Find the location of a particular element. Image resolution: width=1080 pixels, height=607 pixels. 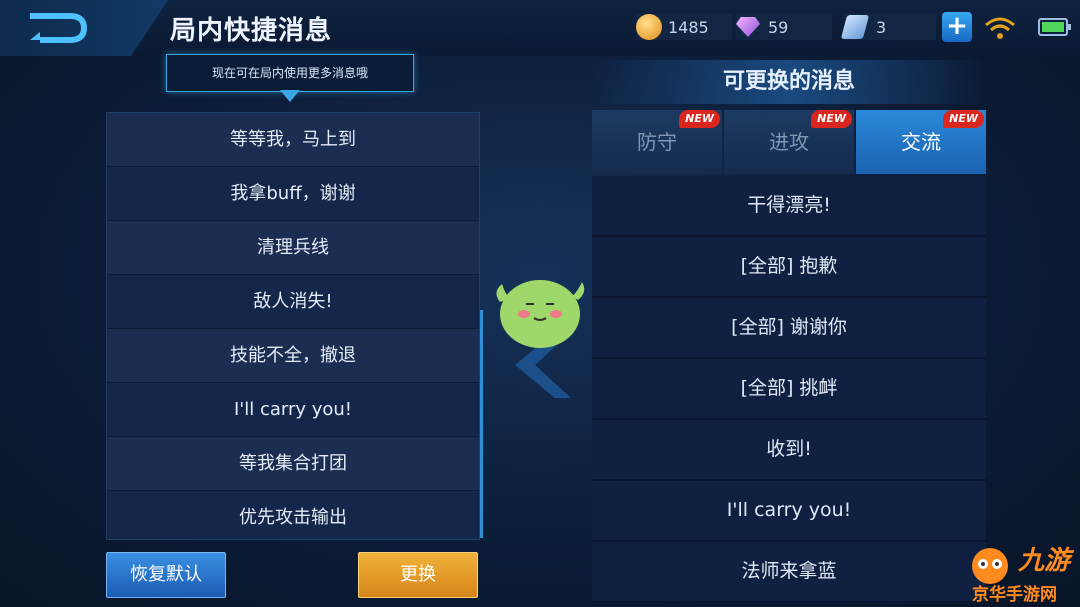

coupon-counter: 3 is located at coordinates (888, 27).